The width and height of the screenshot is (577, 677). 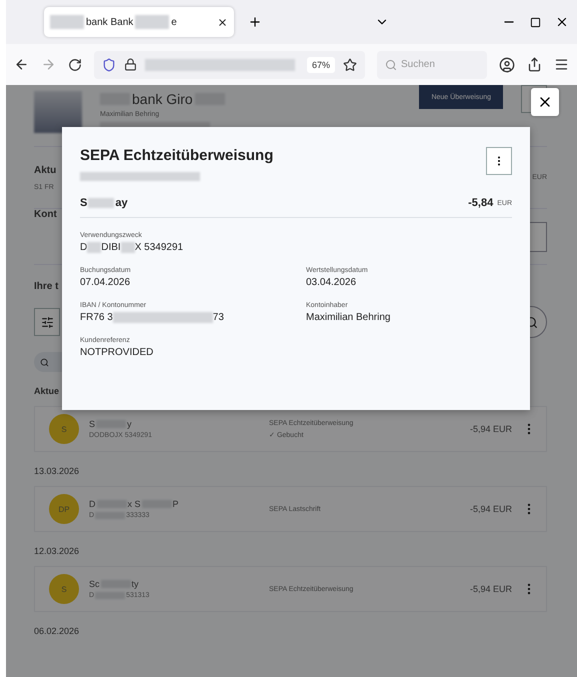 I want to click on lock-icon, so click(x=130, y=64).